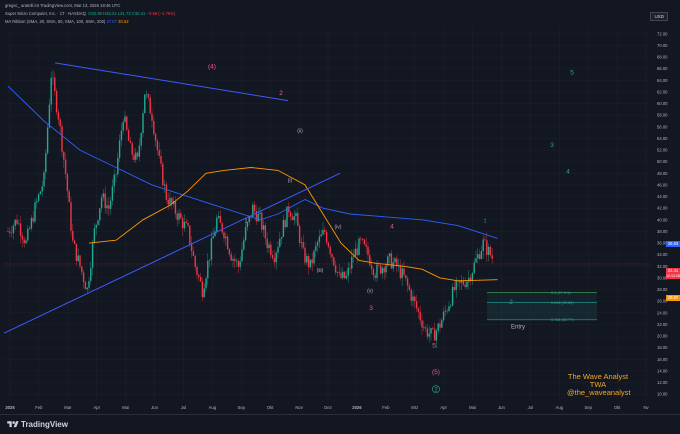  What do you see at coordinates (662, 138) in the screenshot?
I see `price-tick-label: 54.00` at bounding box center [662, 138].